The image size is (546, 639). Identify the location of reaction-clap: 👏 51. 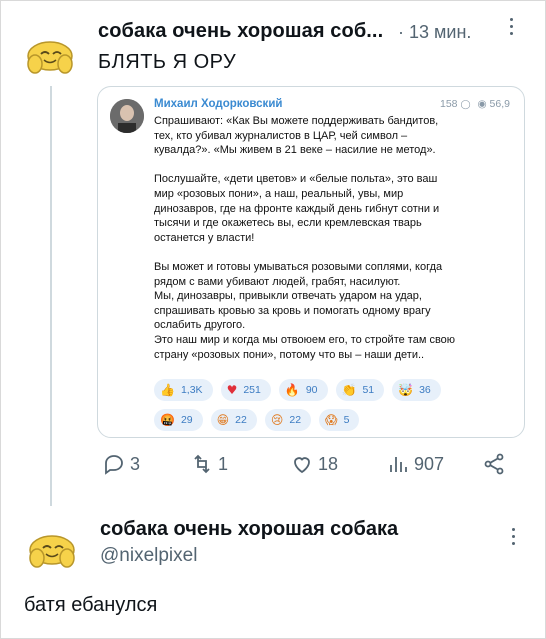
(360, 390).